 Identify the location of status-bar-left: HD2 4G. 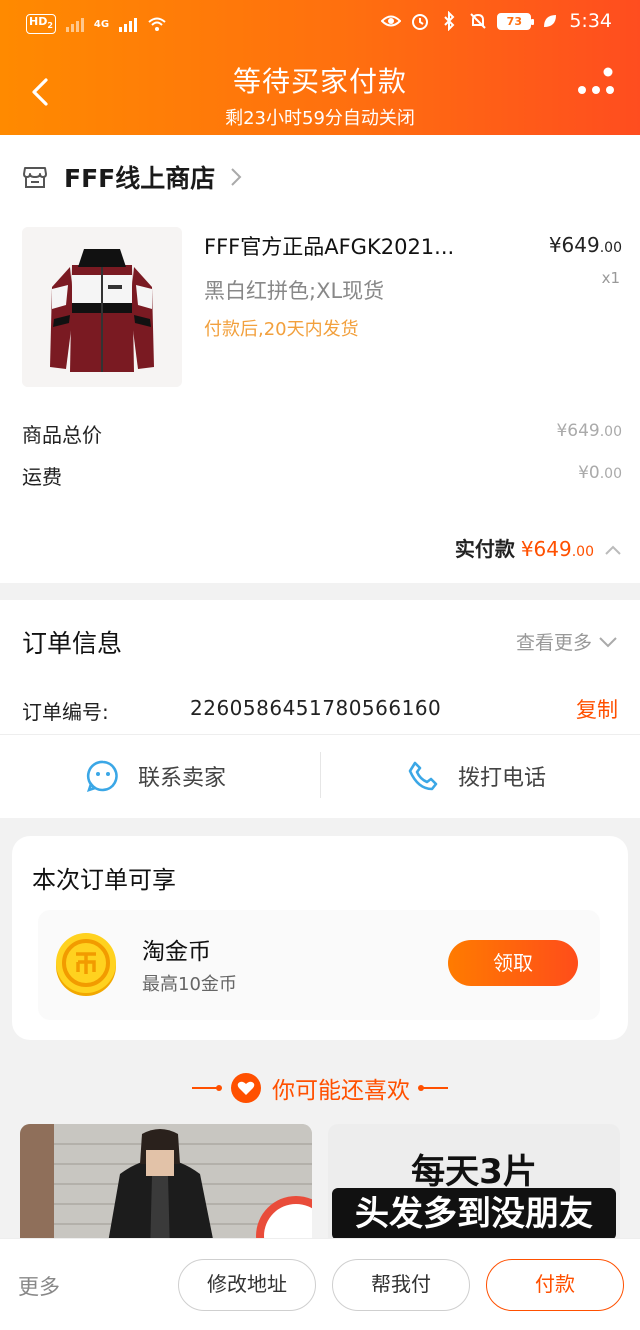
(96, 24).